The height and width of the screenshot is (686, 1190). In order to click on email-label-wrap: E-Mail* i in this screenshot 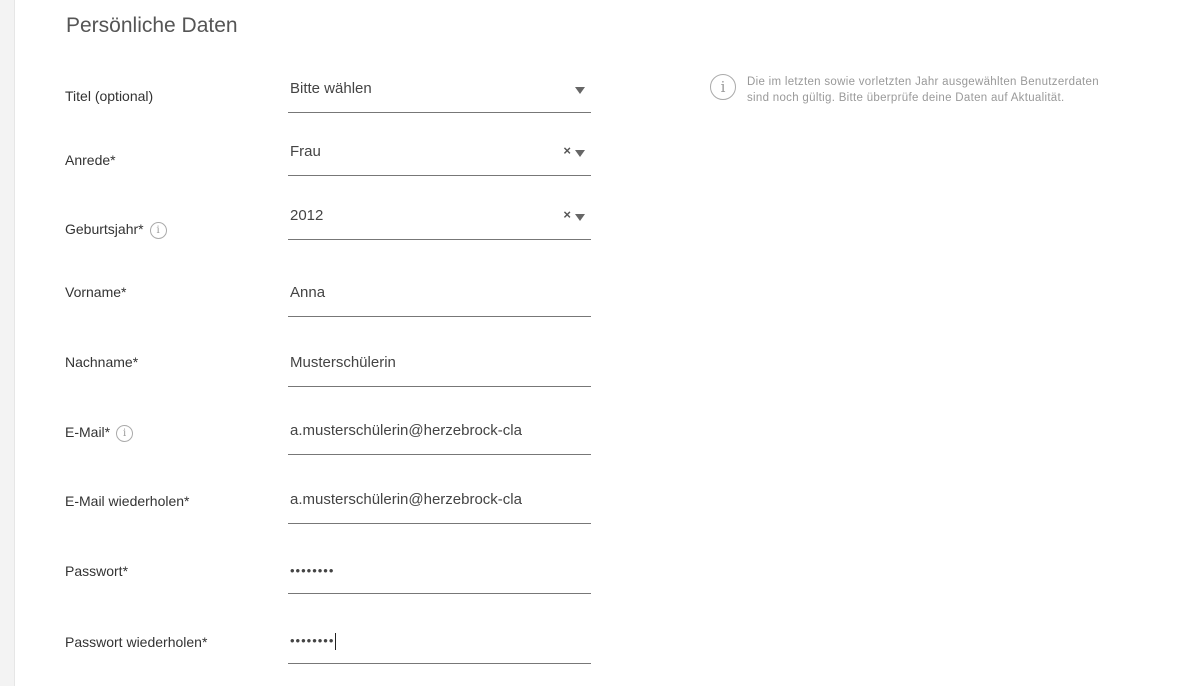, I will do `click(99, 433)`.